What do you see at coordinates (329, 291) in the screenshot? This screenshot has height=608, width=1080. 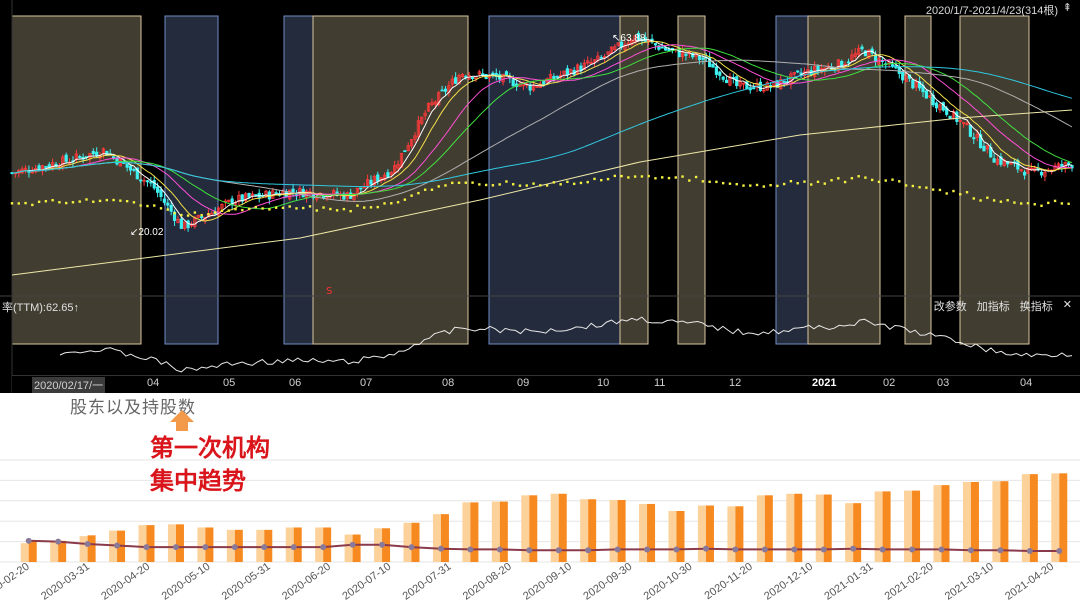 I see `signal-marker: S` at bounding box center [329, 291].